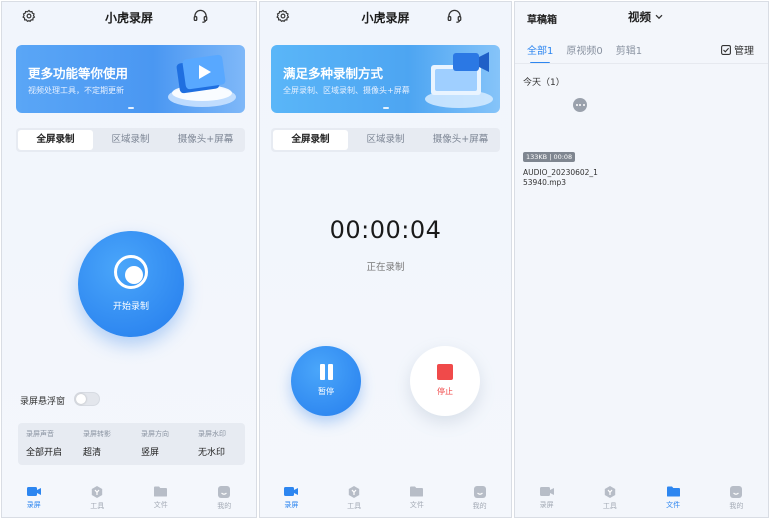 This screenshot has width=770, height=519. What do you see at coordinates (169, 443) in the screenshot?
I see `setting-orientation: 录屏方向 竖屏` at bounding box center [169, 443].